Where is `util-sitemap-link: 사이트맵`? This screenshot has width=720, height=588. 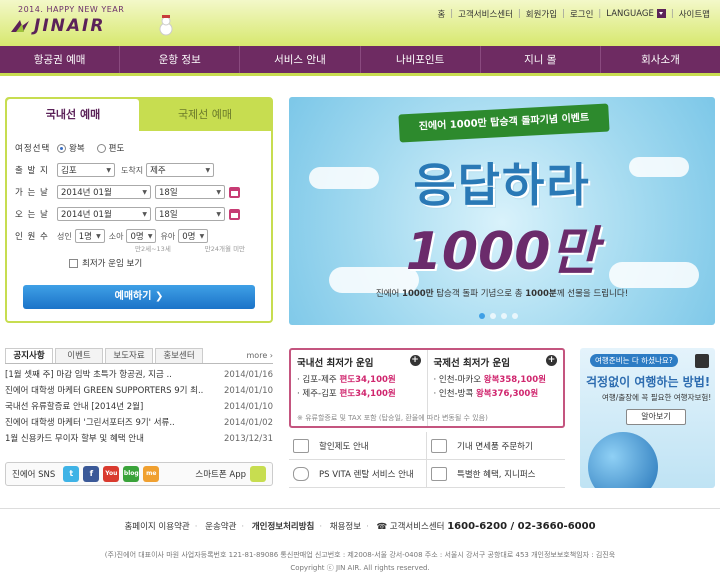 util-sitemap-link: 사이트맵 is located at coordinates (694, 14).